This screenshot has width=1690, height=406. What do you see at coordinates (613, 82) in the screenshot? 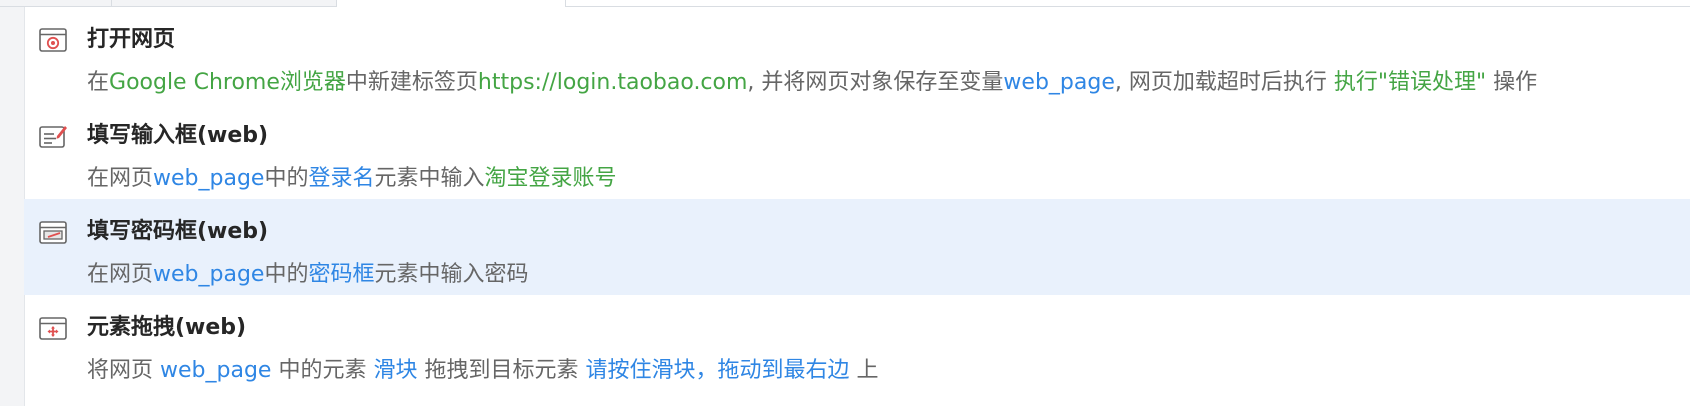
I see `url-value: https://login.taobao.com` at bounding box center [613, 82].